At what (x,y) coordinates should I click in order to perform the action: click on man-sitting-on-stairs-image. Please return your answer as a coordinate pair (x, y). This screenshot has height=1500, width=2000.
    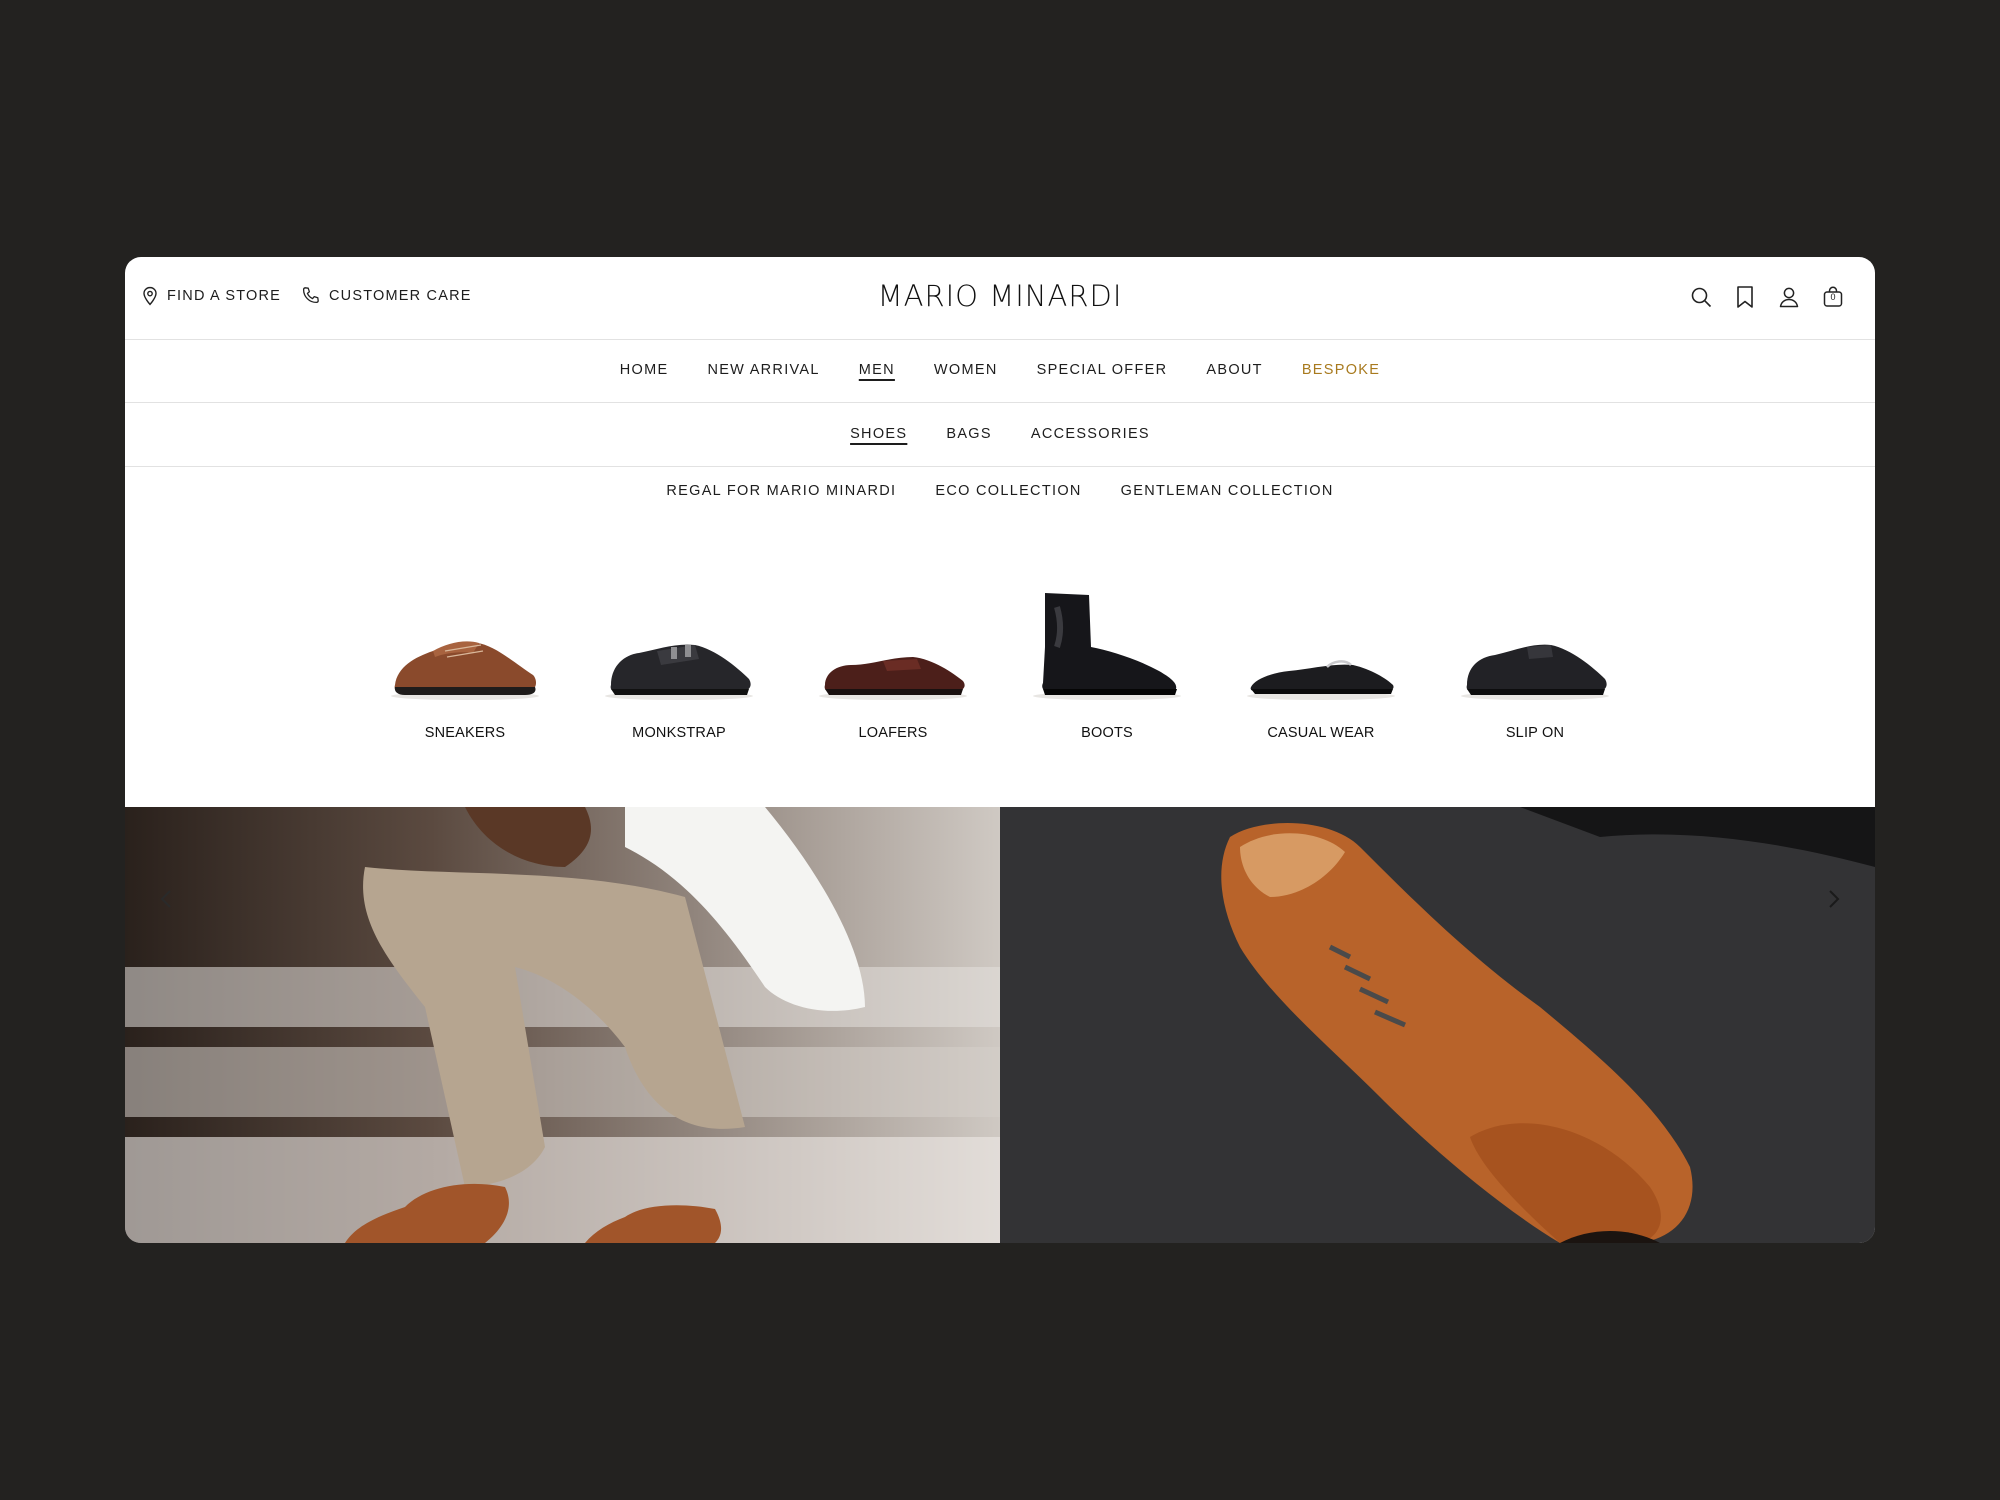
    Looking at the image, I should click on (562, 1025).